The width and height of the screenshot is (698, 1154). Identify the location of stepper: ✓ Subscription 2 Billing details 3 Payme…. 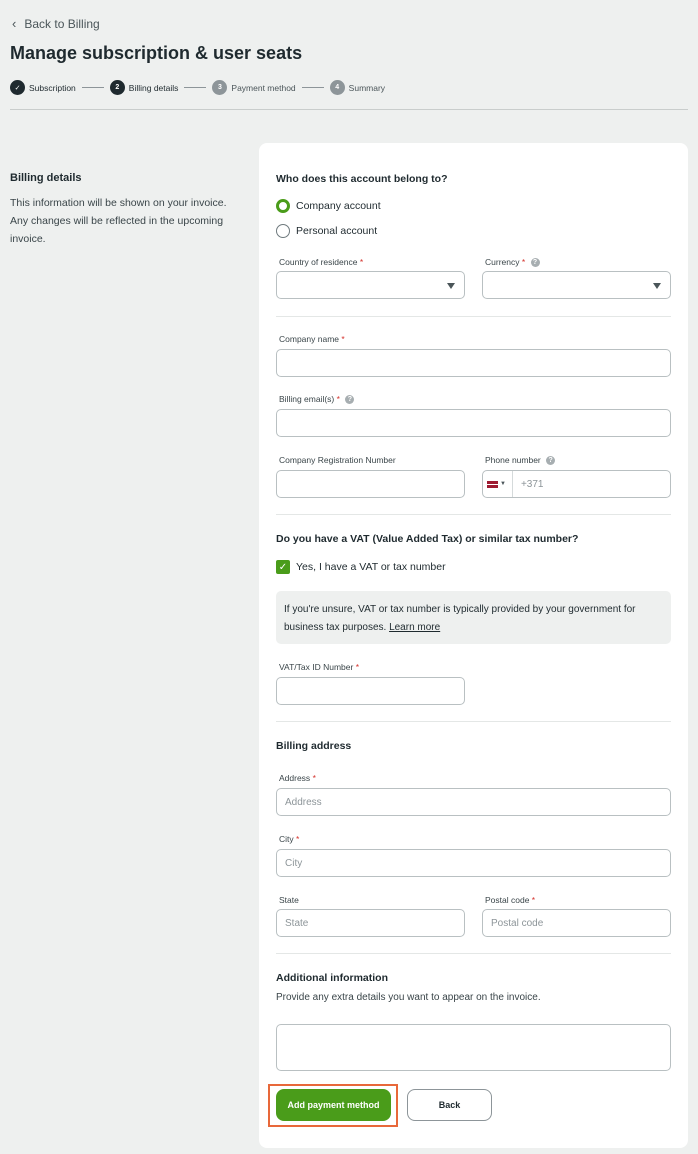
(197, 87).